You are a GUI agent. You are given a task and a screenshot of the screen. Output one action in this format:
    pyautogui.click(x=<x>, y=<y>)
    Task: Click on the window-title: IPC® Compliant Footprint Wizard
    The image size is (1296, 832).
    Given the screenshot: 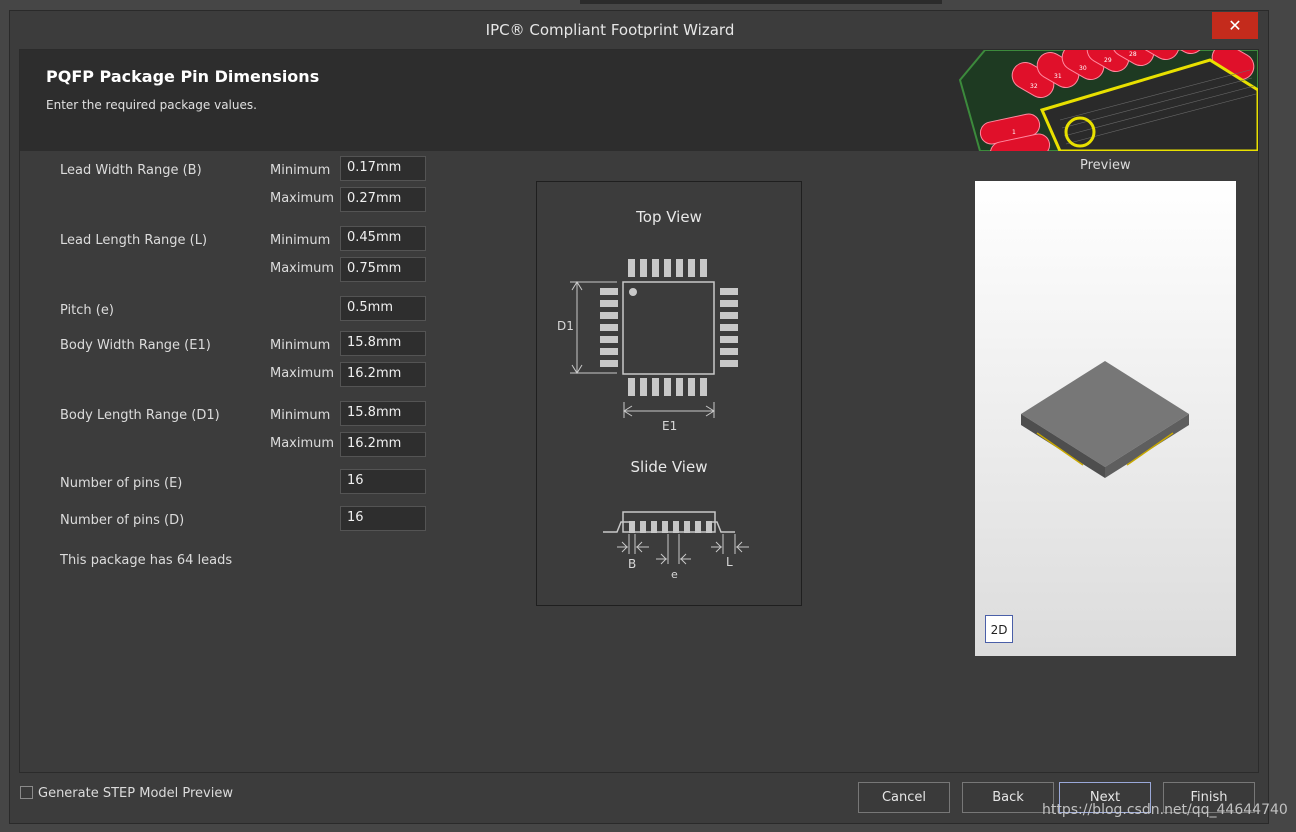 What is the action you would take?
    pyautogui.click(x=610, y=30)
    